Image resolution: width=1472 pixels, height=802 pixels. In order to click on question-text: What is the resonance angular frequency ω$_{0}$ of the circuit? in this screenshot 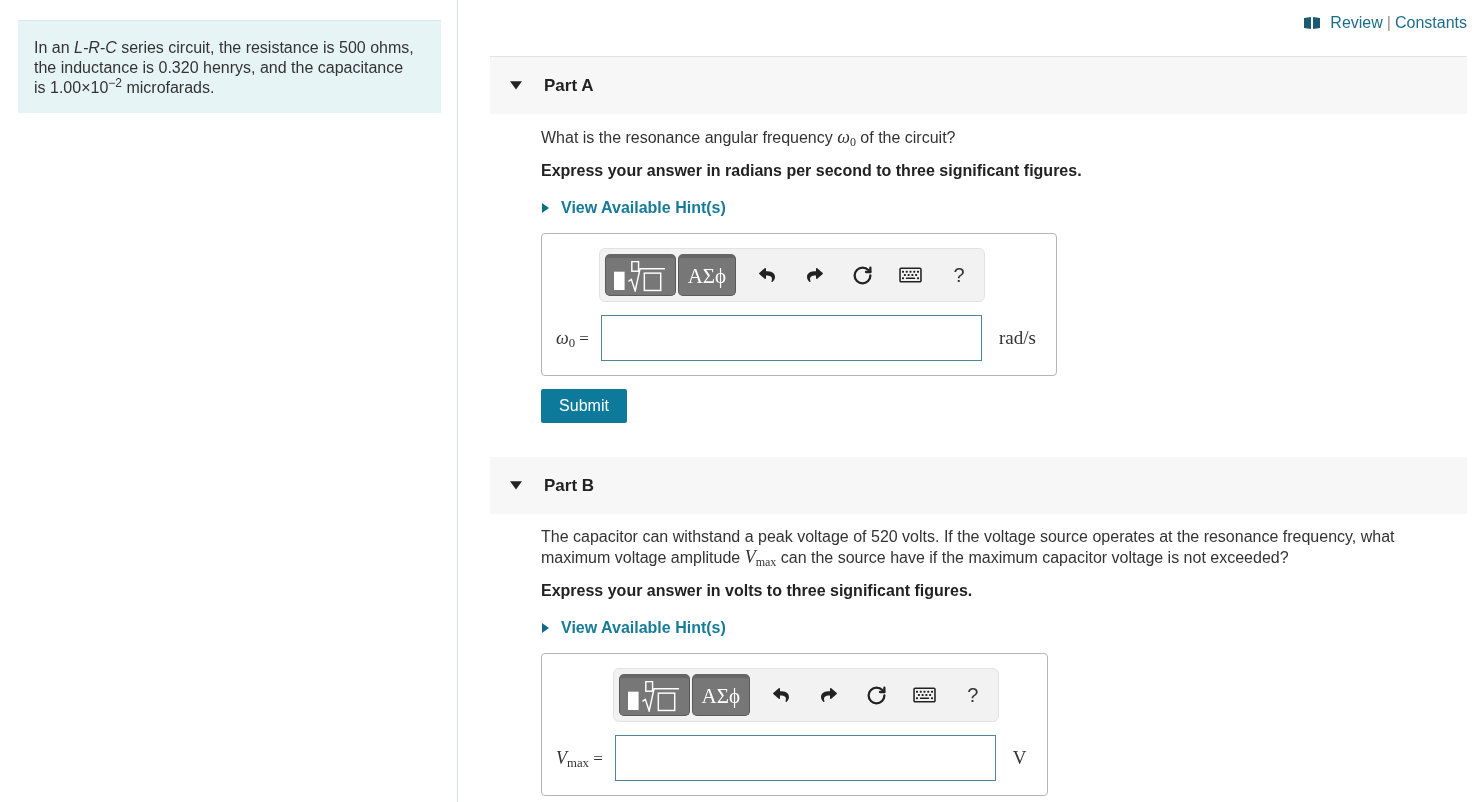, I will do `click(748, 137)`.